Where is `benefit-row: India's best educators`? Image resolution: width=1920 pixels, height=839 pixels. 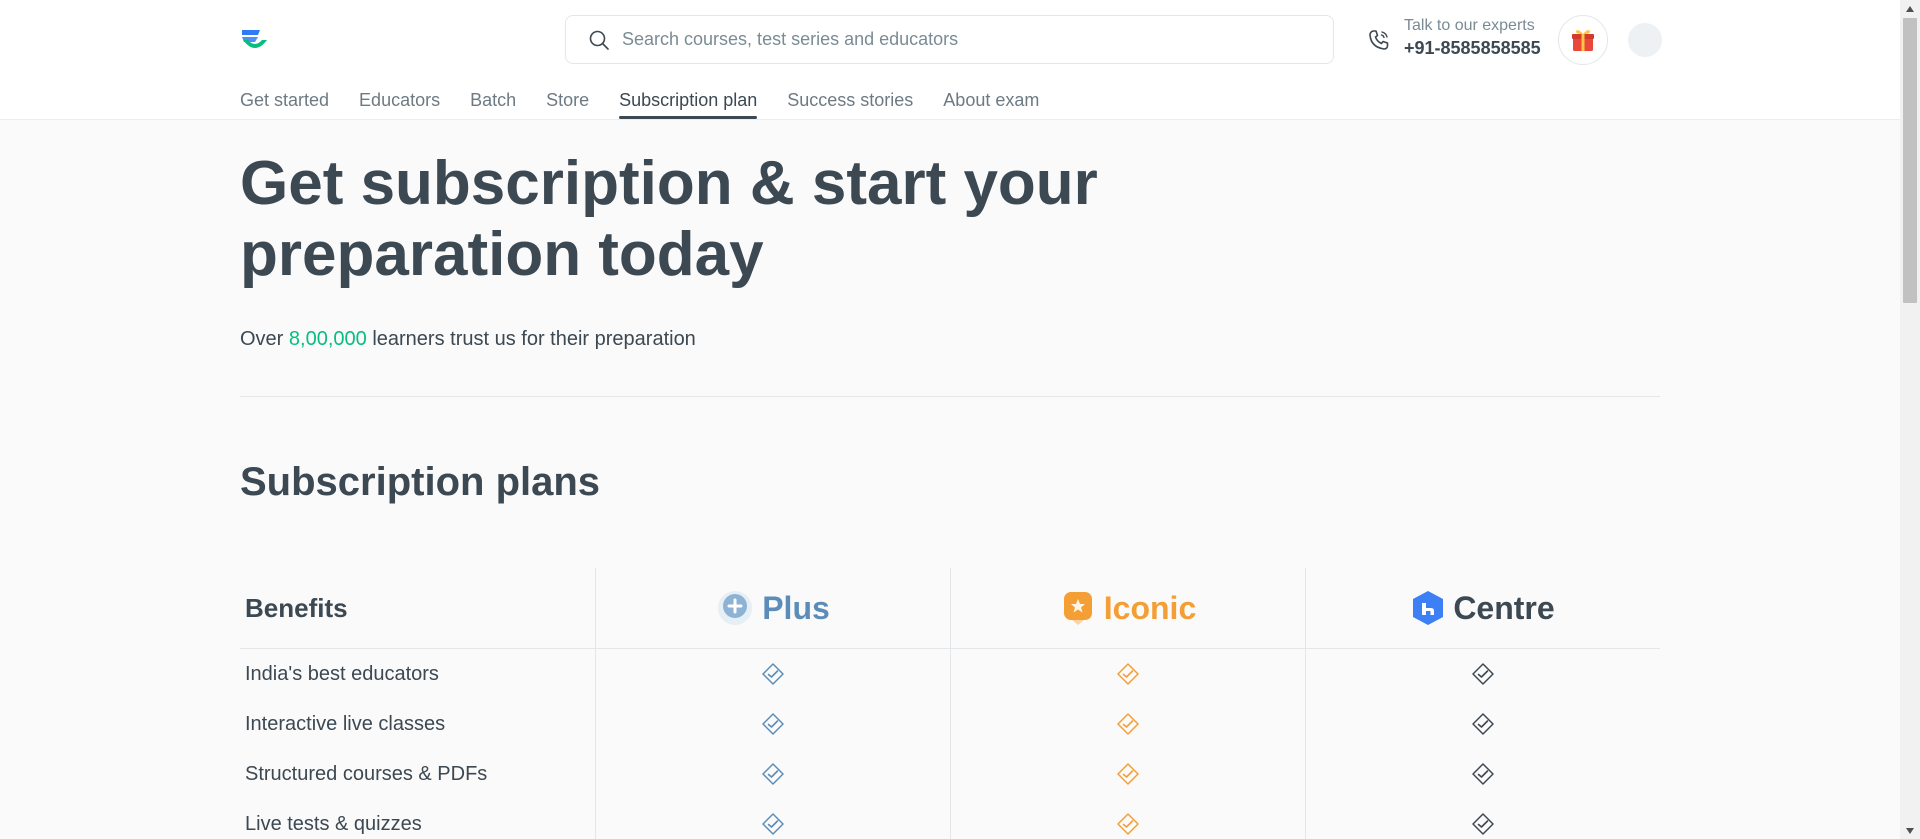
benefit-row: India's best educators is located at coordinates (950, 674).